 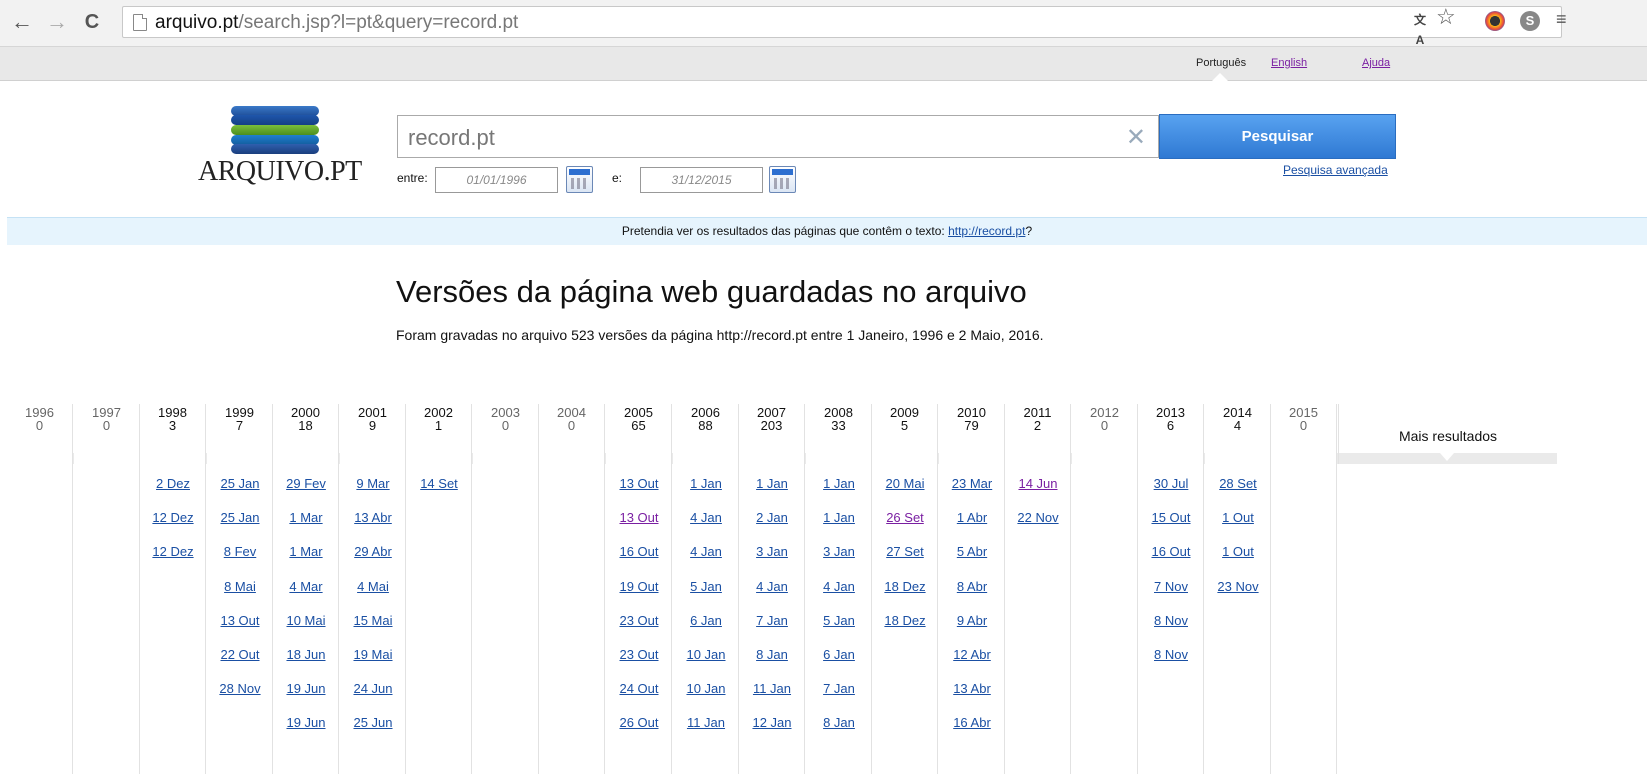 What do you see at coordinates (451, 138) in the screenshot?
I see `search-query: record.pt` at bounding box center [451, 138].